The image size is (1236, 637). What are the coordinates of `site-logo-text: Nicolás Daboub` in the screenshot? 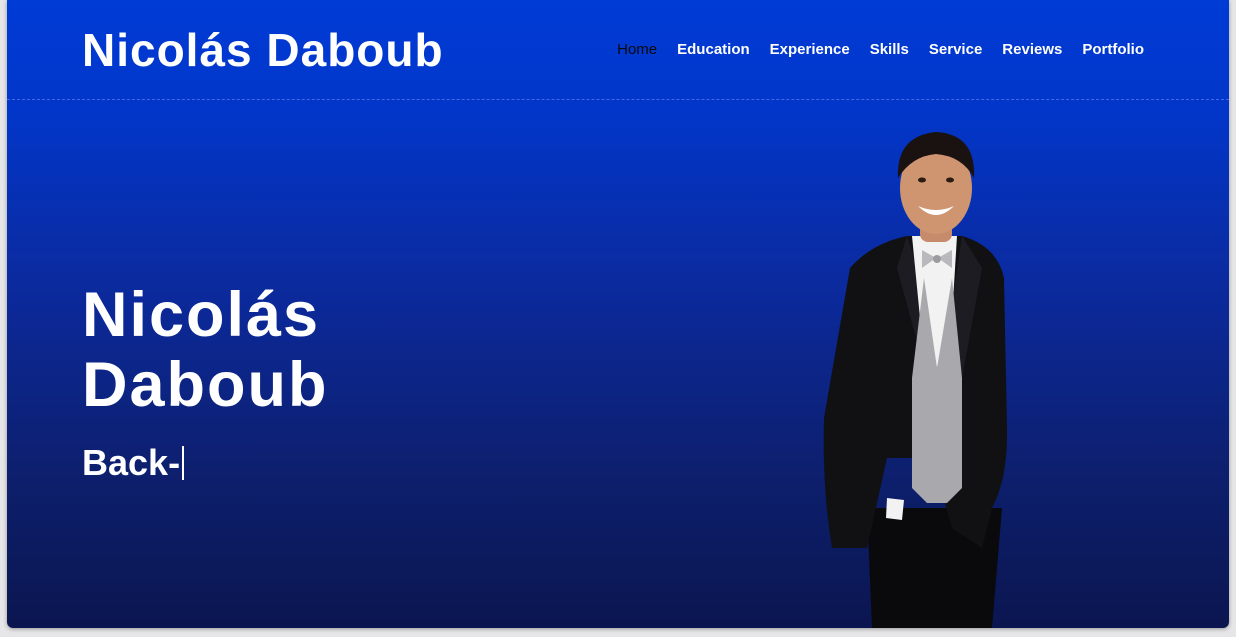 It's located at (263, 50).